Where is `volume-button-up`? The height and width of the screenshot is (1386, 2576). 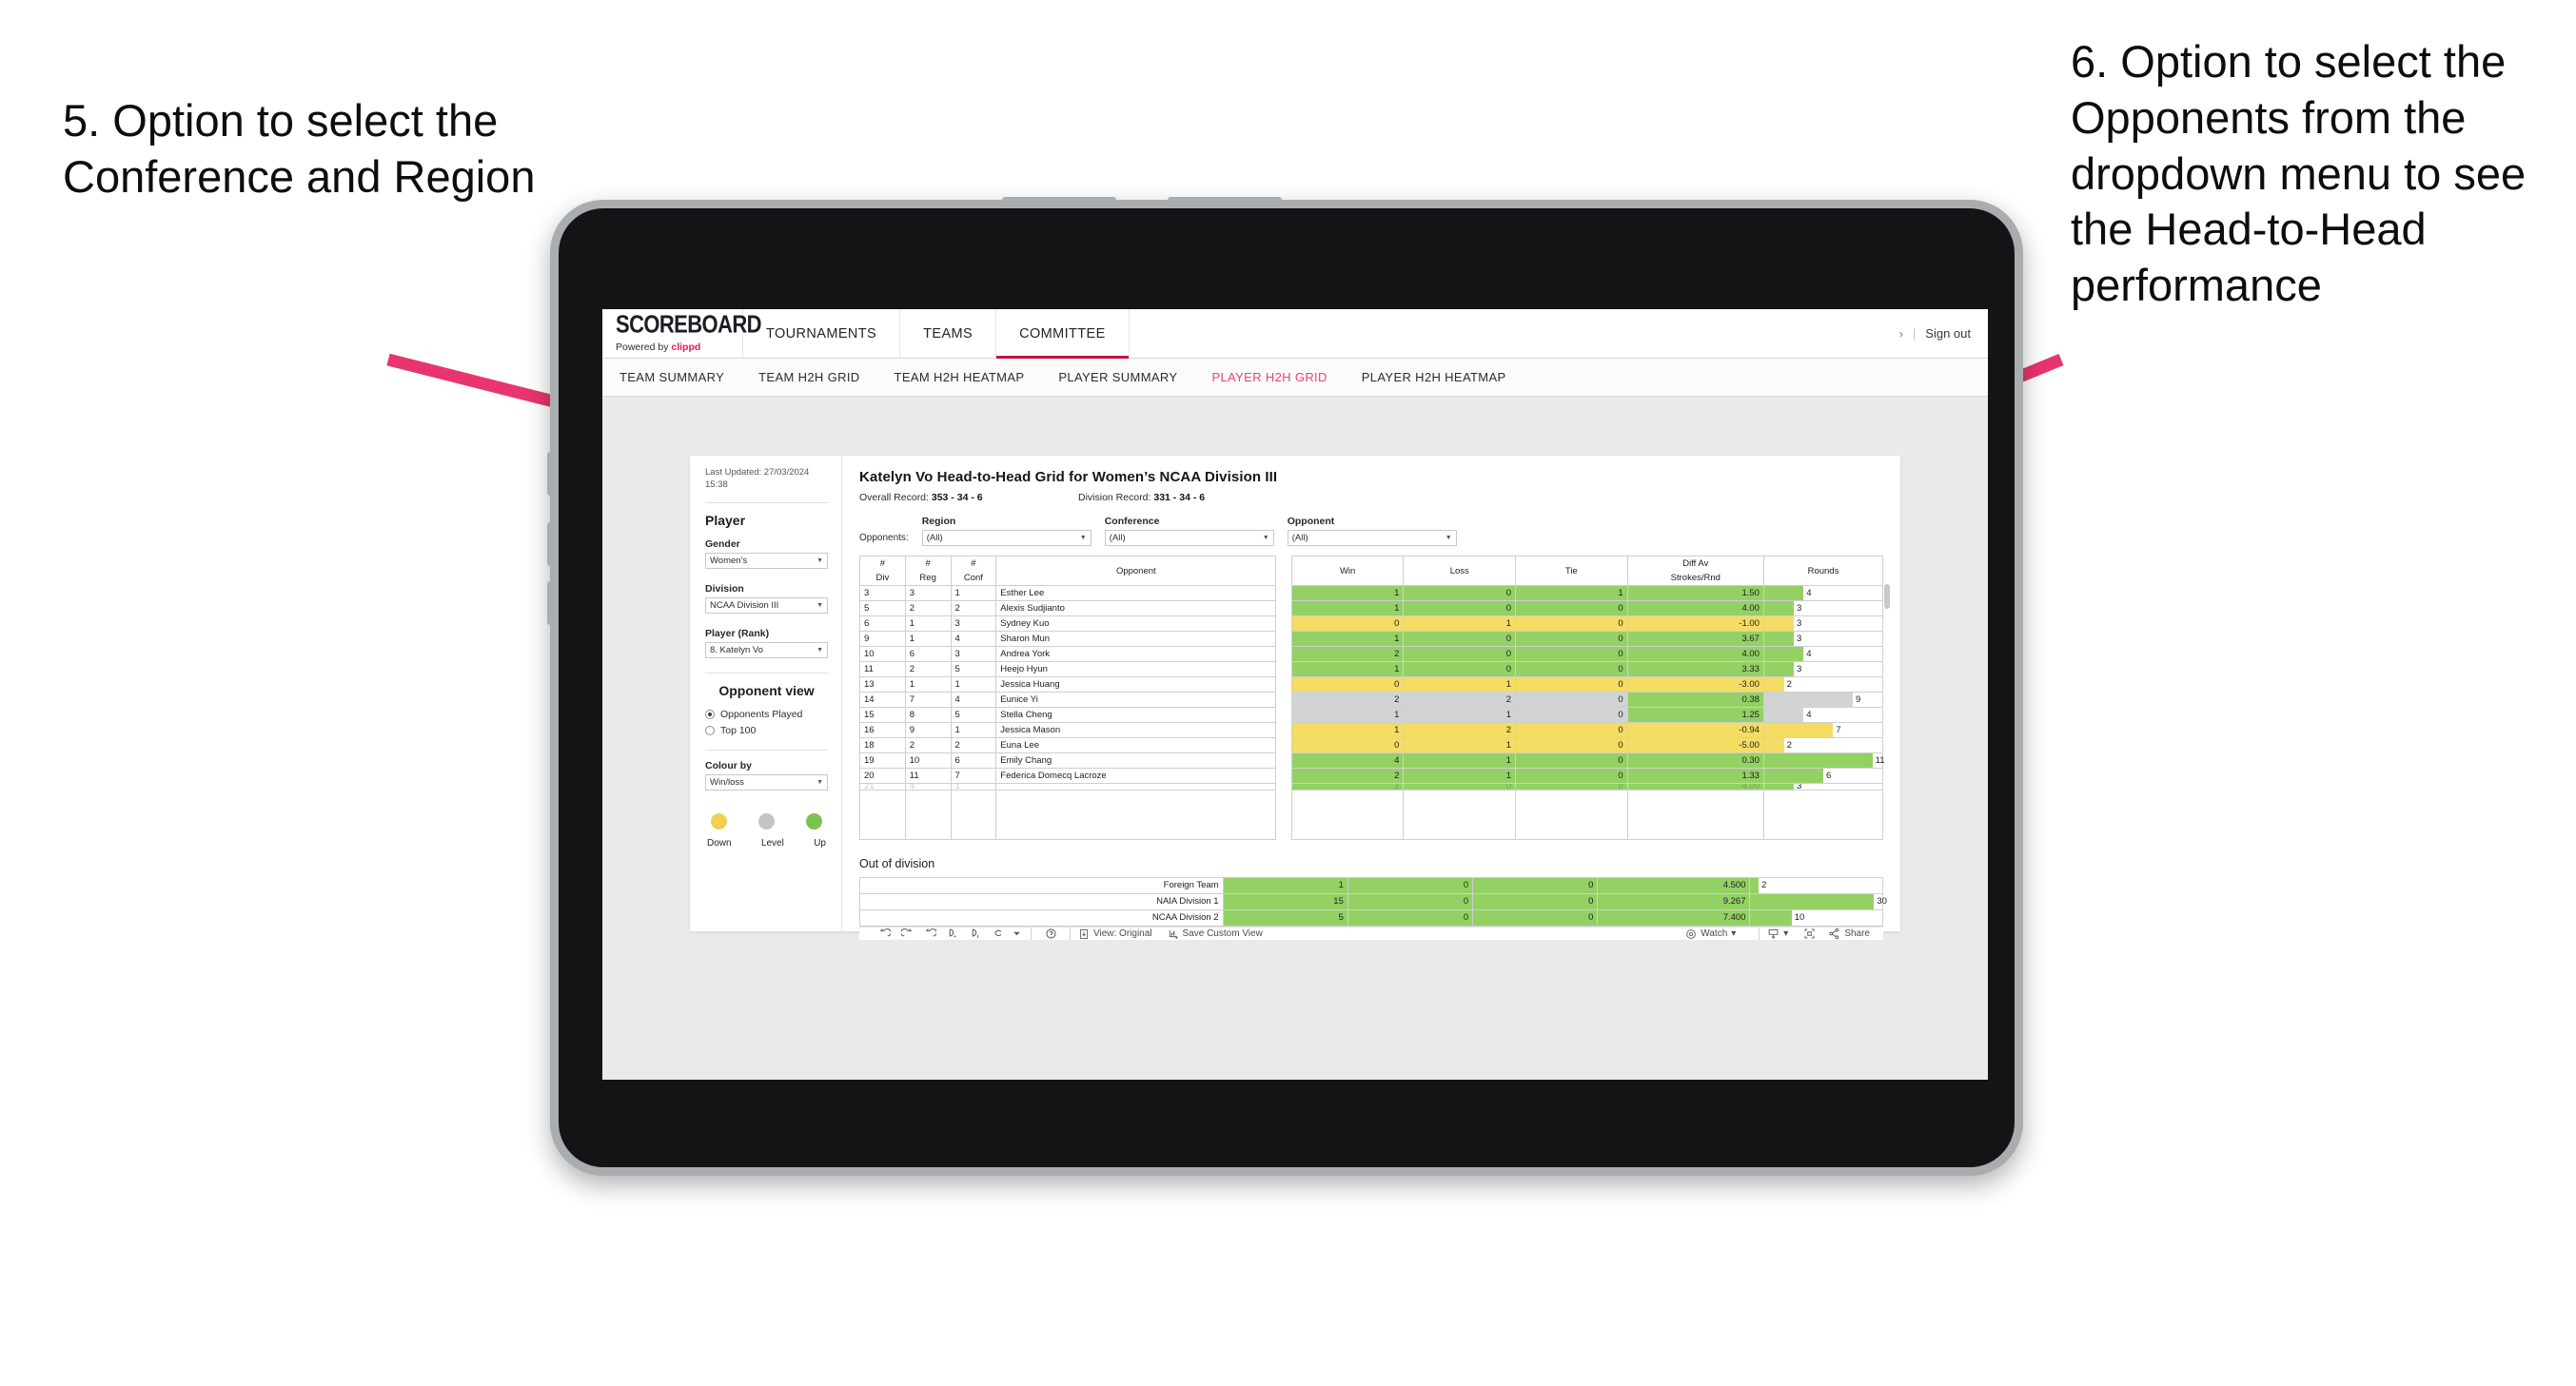 volume-button-up is located at coordinates (550, 474).